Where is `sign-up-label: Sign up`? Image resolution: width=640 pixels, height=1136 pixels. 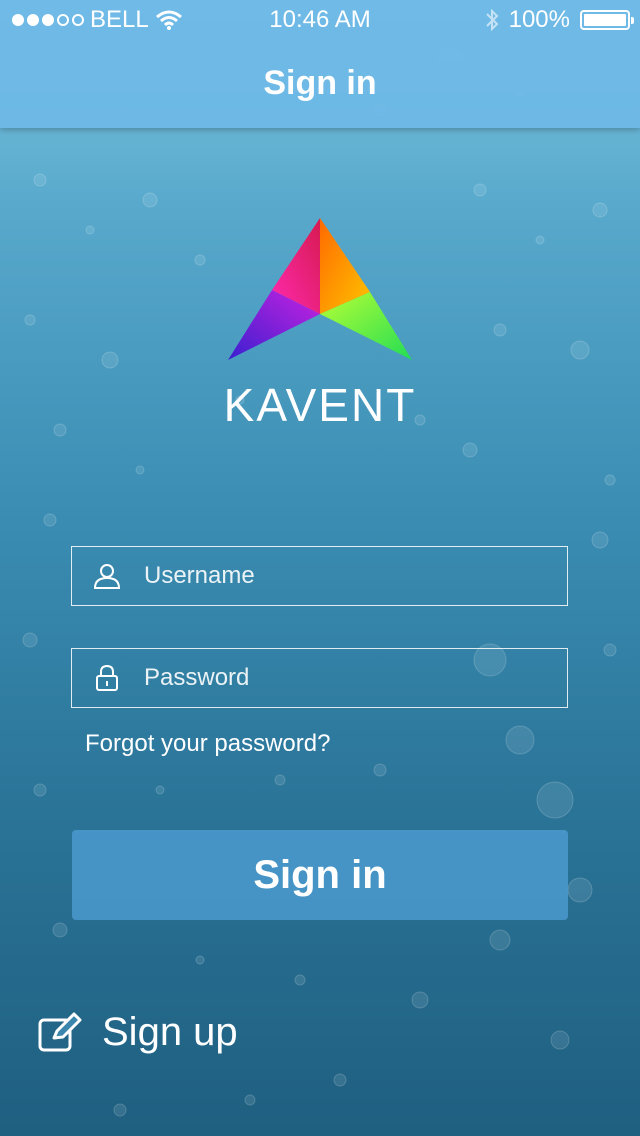 sign-up-label: Sign up is located at coordinates (170, 1031).